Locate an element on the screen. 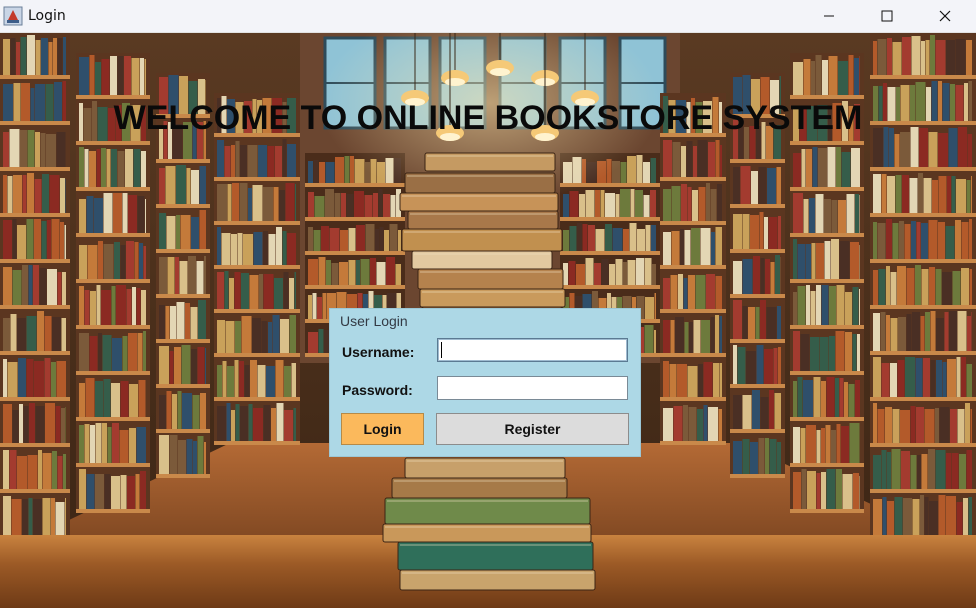 The height and width of the screenshot is (608, 976). login-button: Login is located at coordinates (382, 429).